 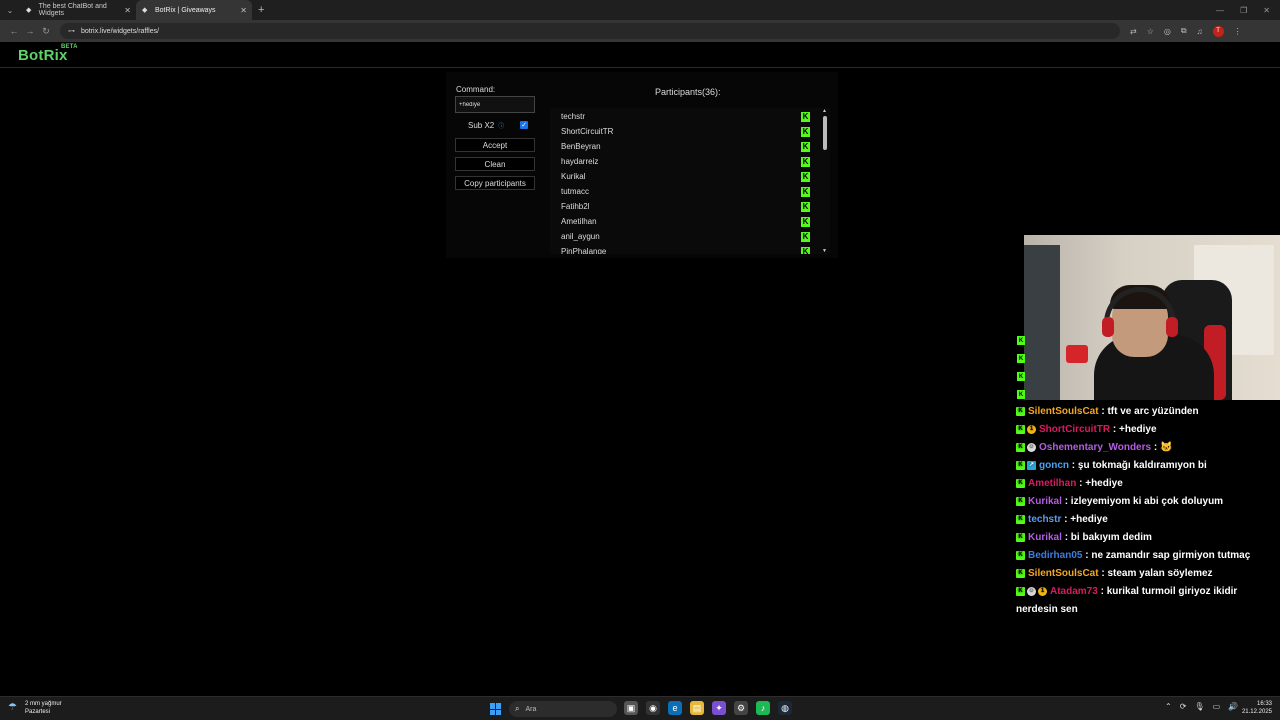 I want to click on task-view-icon: ▣, so click(x=631, y=708).